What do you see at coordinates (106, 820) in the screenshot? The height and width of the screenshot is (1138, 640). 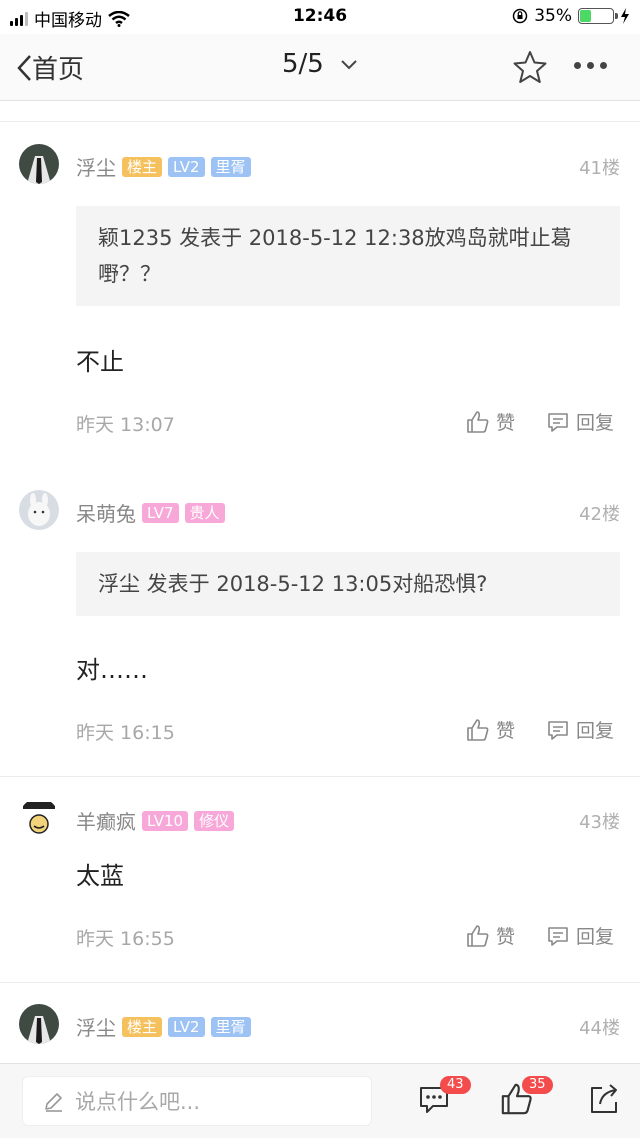 I see `username: 羊癫疯` at bounding box center [106, 820].